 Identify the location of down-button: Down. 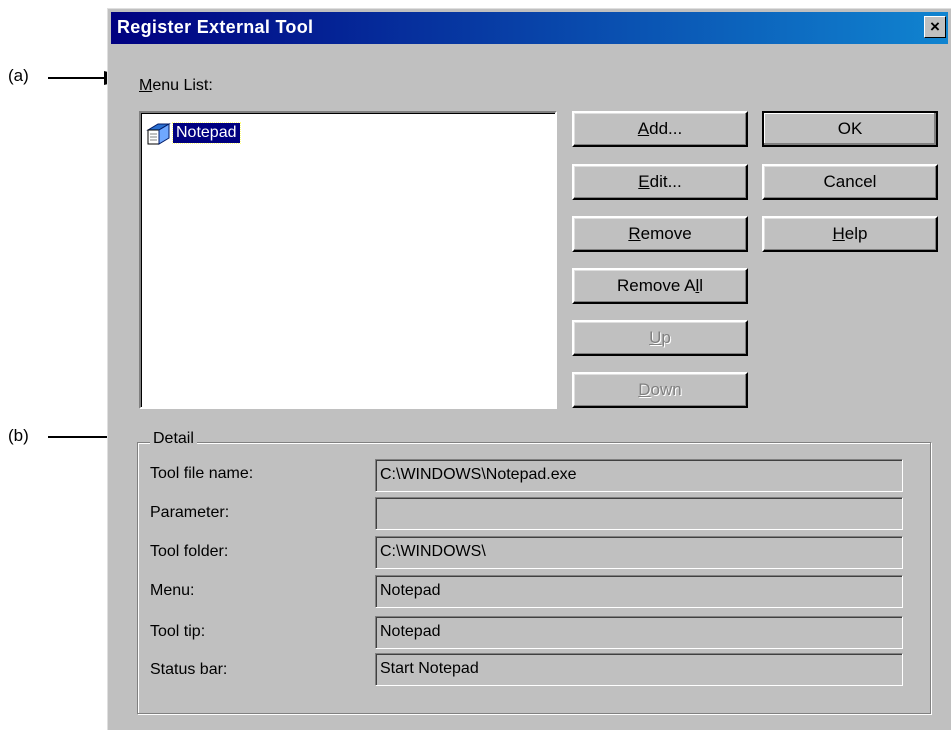
(660, 390).